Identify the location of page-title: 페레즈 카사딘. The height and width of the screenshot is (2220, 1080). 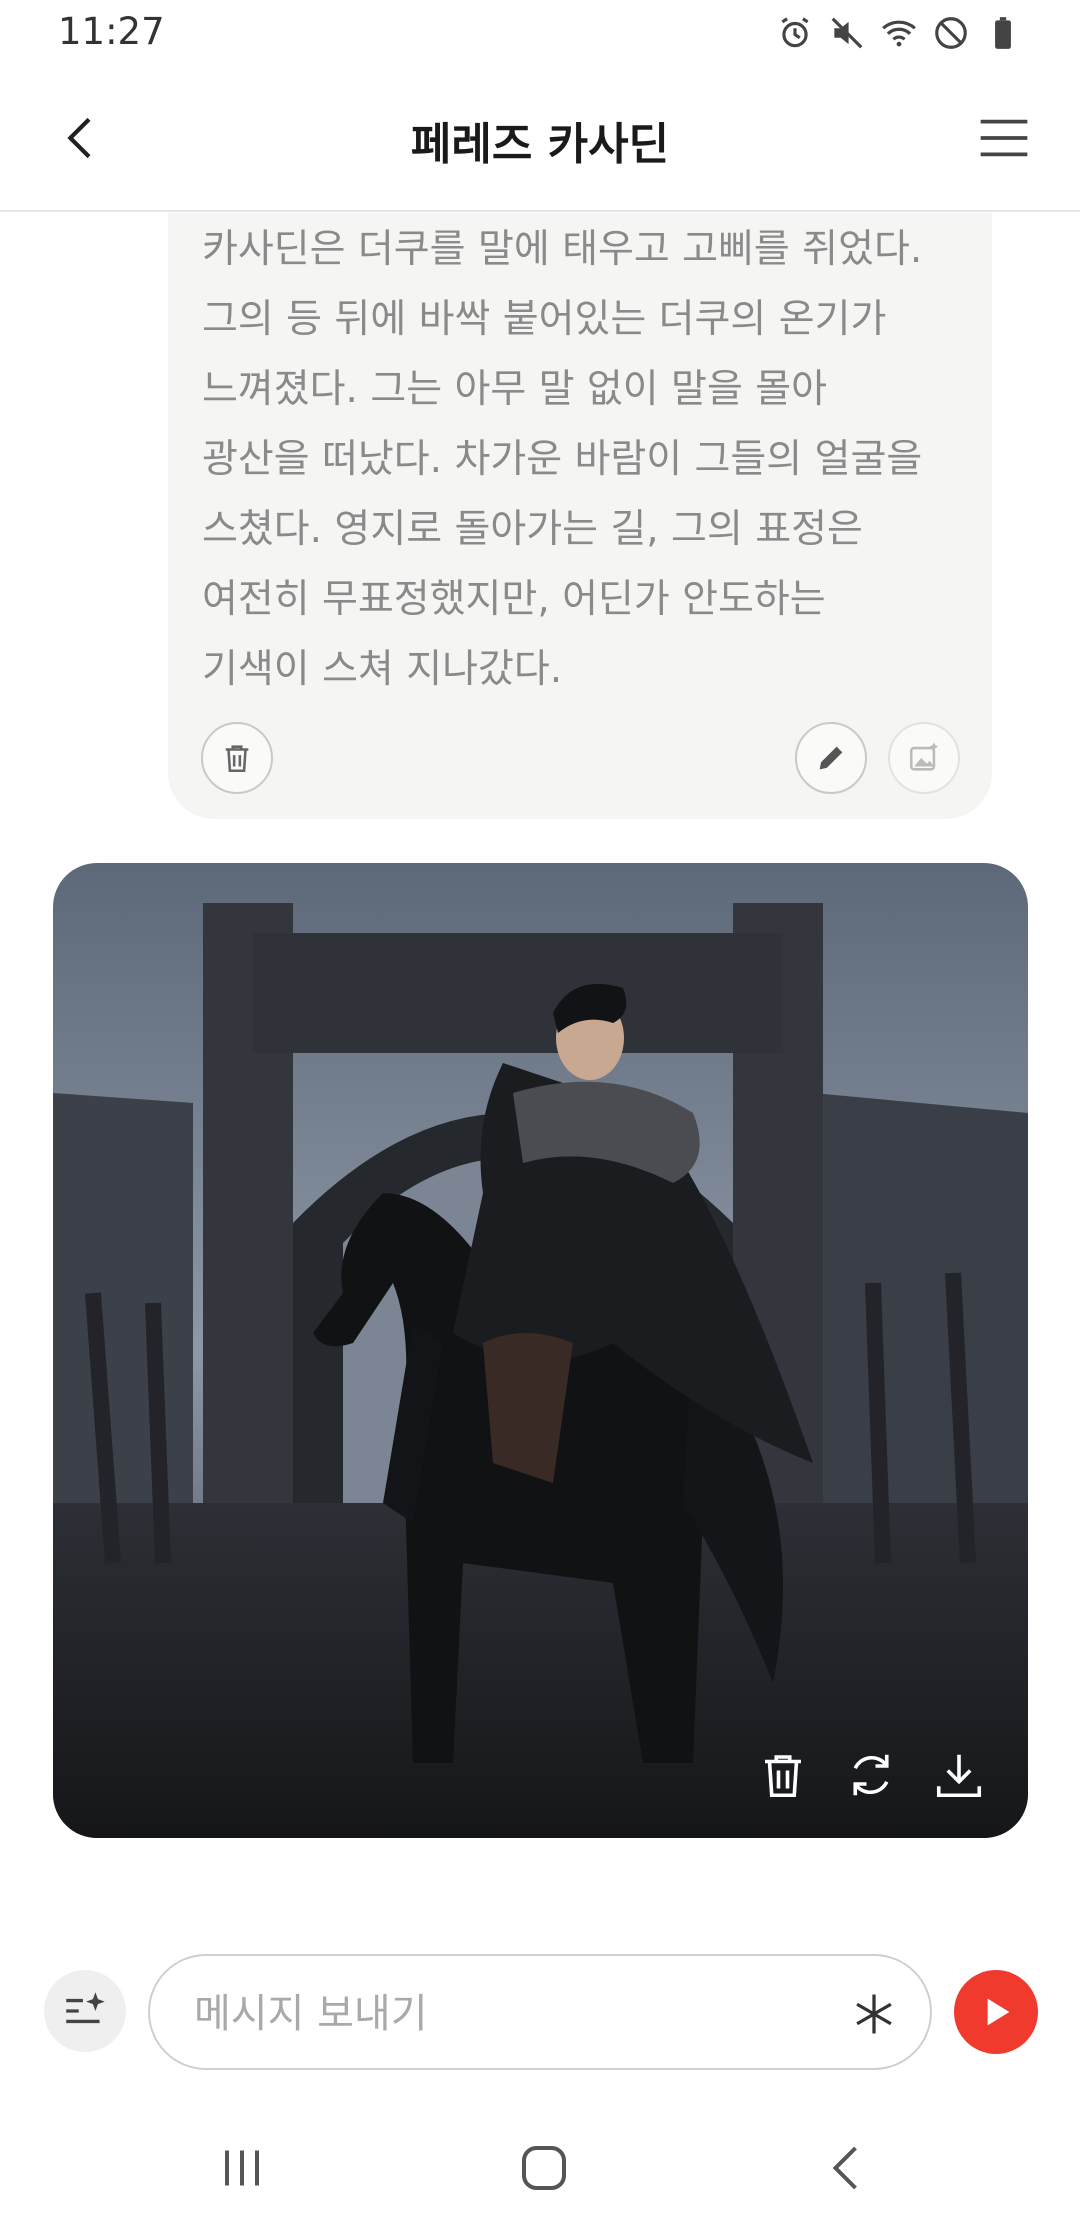
(540, 144).